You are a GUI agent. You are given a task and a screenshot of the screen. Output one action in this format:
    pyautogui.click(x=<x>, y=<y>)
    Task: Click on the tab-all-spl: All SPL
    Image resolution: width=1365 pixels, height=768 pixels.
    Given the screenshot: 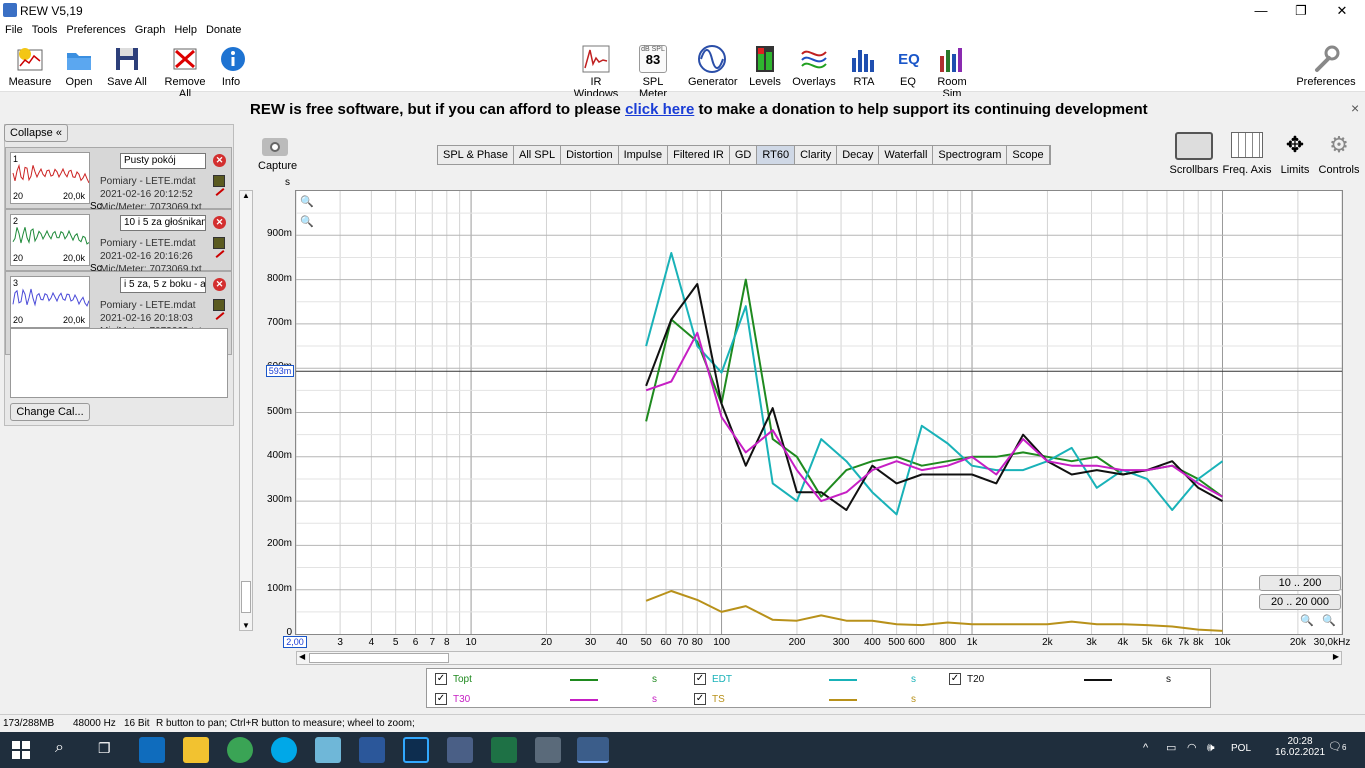 What is the action you would take?
    pyautogui.click(x=538, y=155)
    